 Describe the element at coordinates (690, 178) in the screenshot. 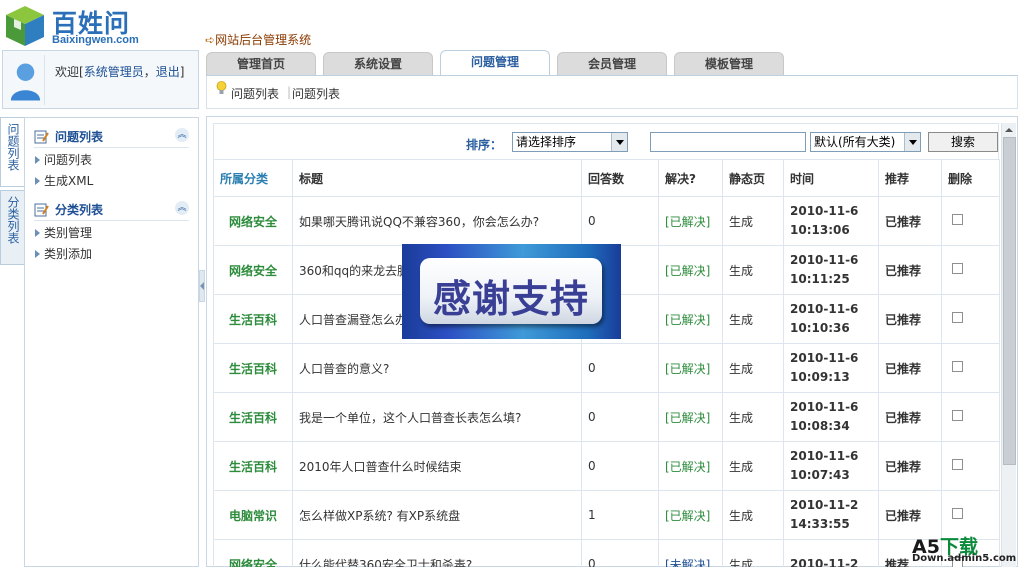

I see `column-header-solved: 解决?` at that location.